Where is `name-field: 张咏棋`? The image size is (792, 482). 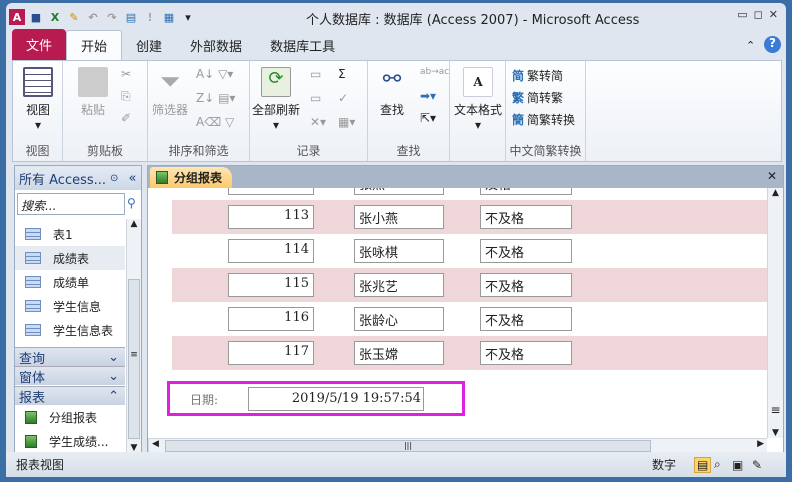
name-field: 张咏棋 is located at coordinates (399, 251).